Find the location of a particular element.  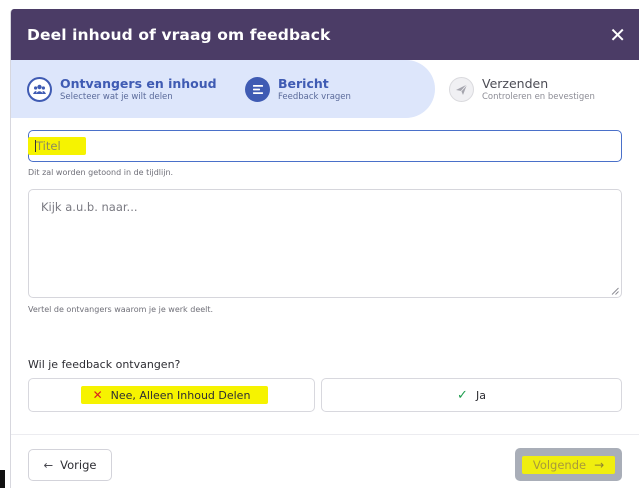

feedback-question: Wil je feedback ontvangen? is located at coordinates (104, 364).